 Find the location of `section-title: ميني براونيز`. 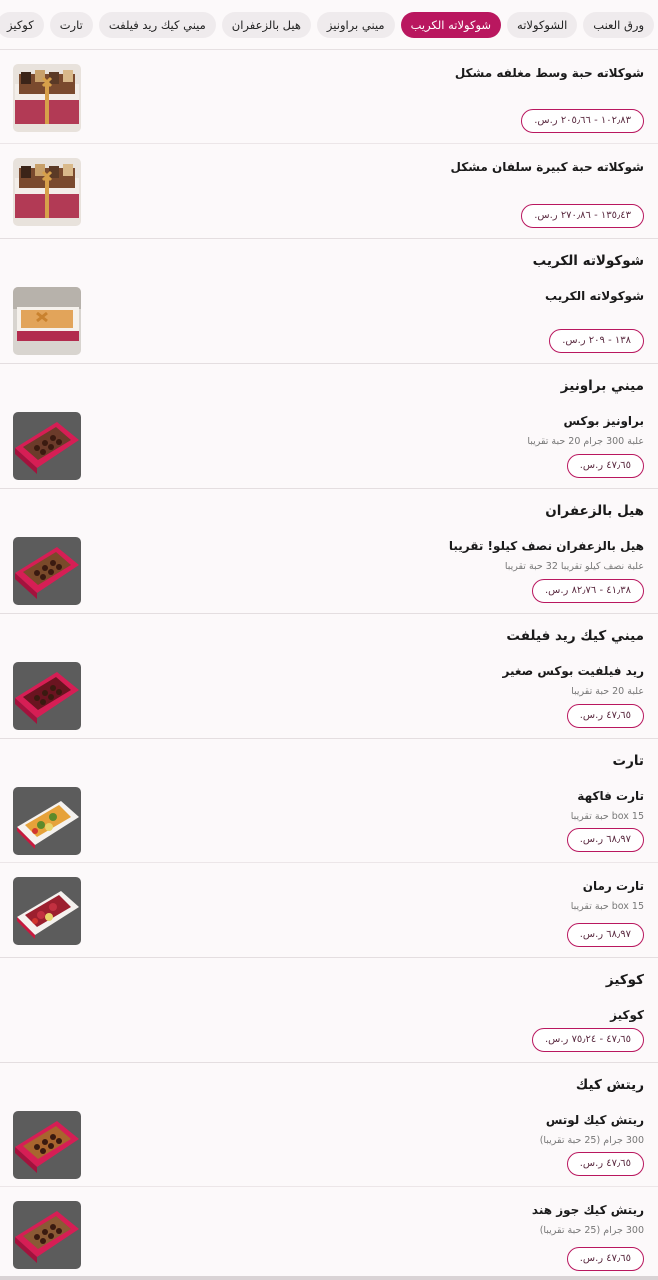

section-title: ميني براونيز is located at coordinates (602, 386).